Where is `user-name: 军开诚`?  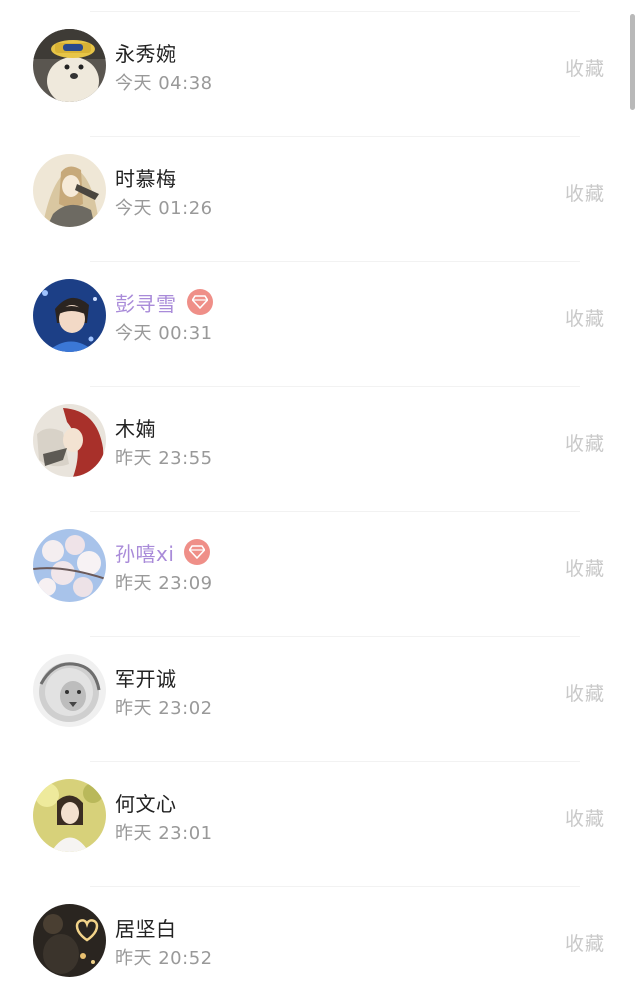
user-name: 军开诚 is located at coordinates (146, 677).